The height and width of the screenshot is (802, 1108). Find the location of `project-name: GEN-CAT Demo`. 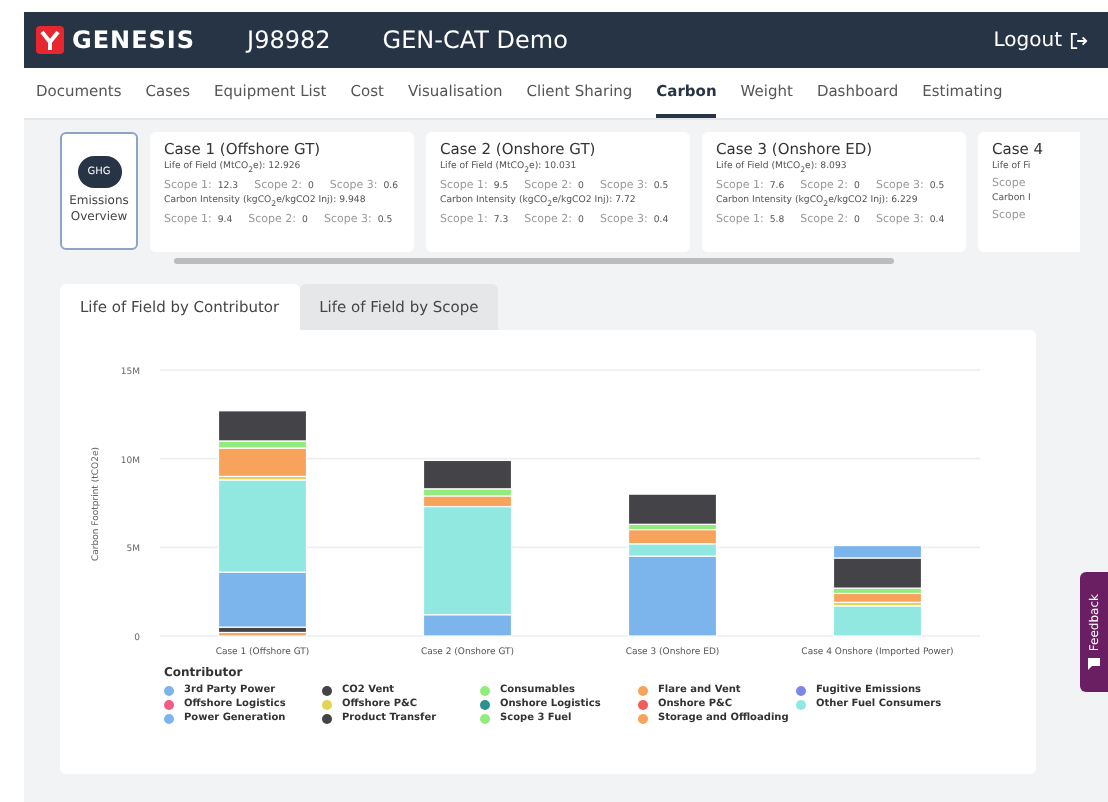

project-name: GEN-CAT Demo is located at coordinates (475, 40).